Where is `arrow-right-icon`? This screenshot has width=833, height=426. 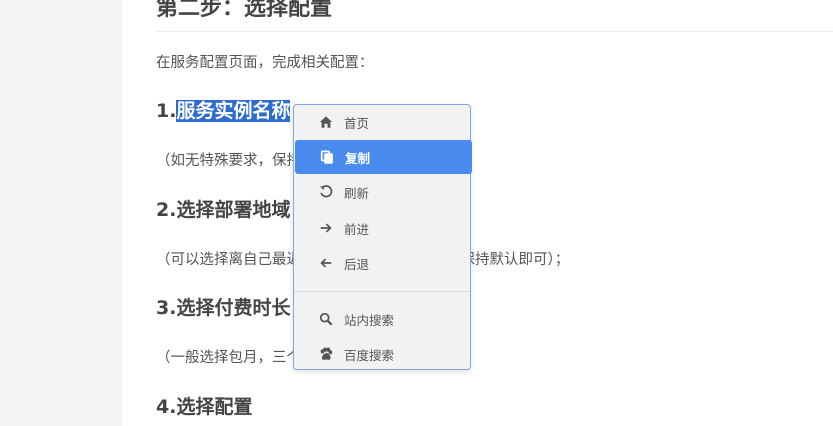
arrow-right-icon is located at coordinates (326, 228).